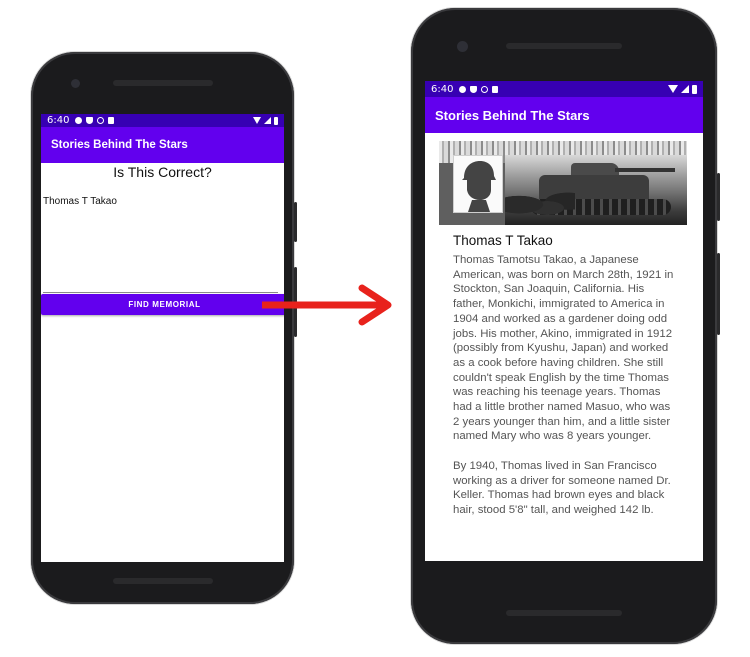 This screenshot has width=750, height=657. What do you see at coordinates (478, 184) in the screenshot?
I see `soldier-silhouette-icon` at bounding box center [478, 184].